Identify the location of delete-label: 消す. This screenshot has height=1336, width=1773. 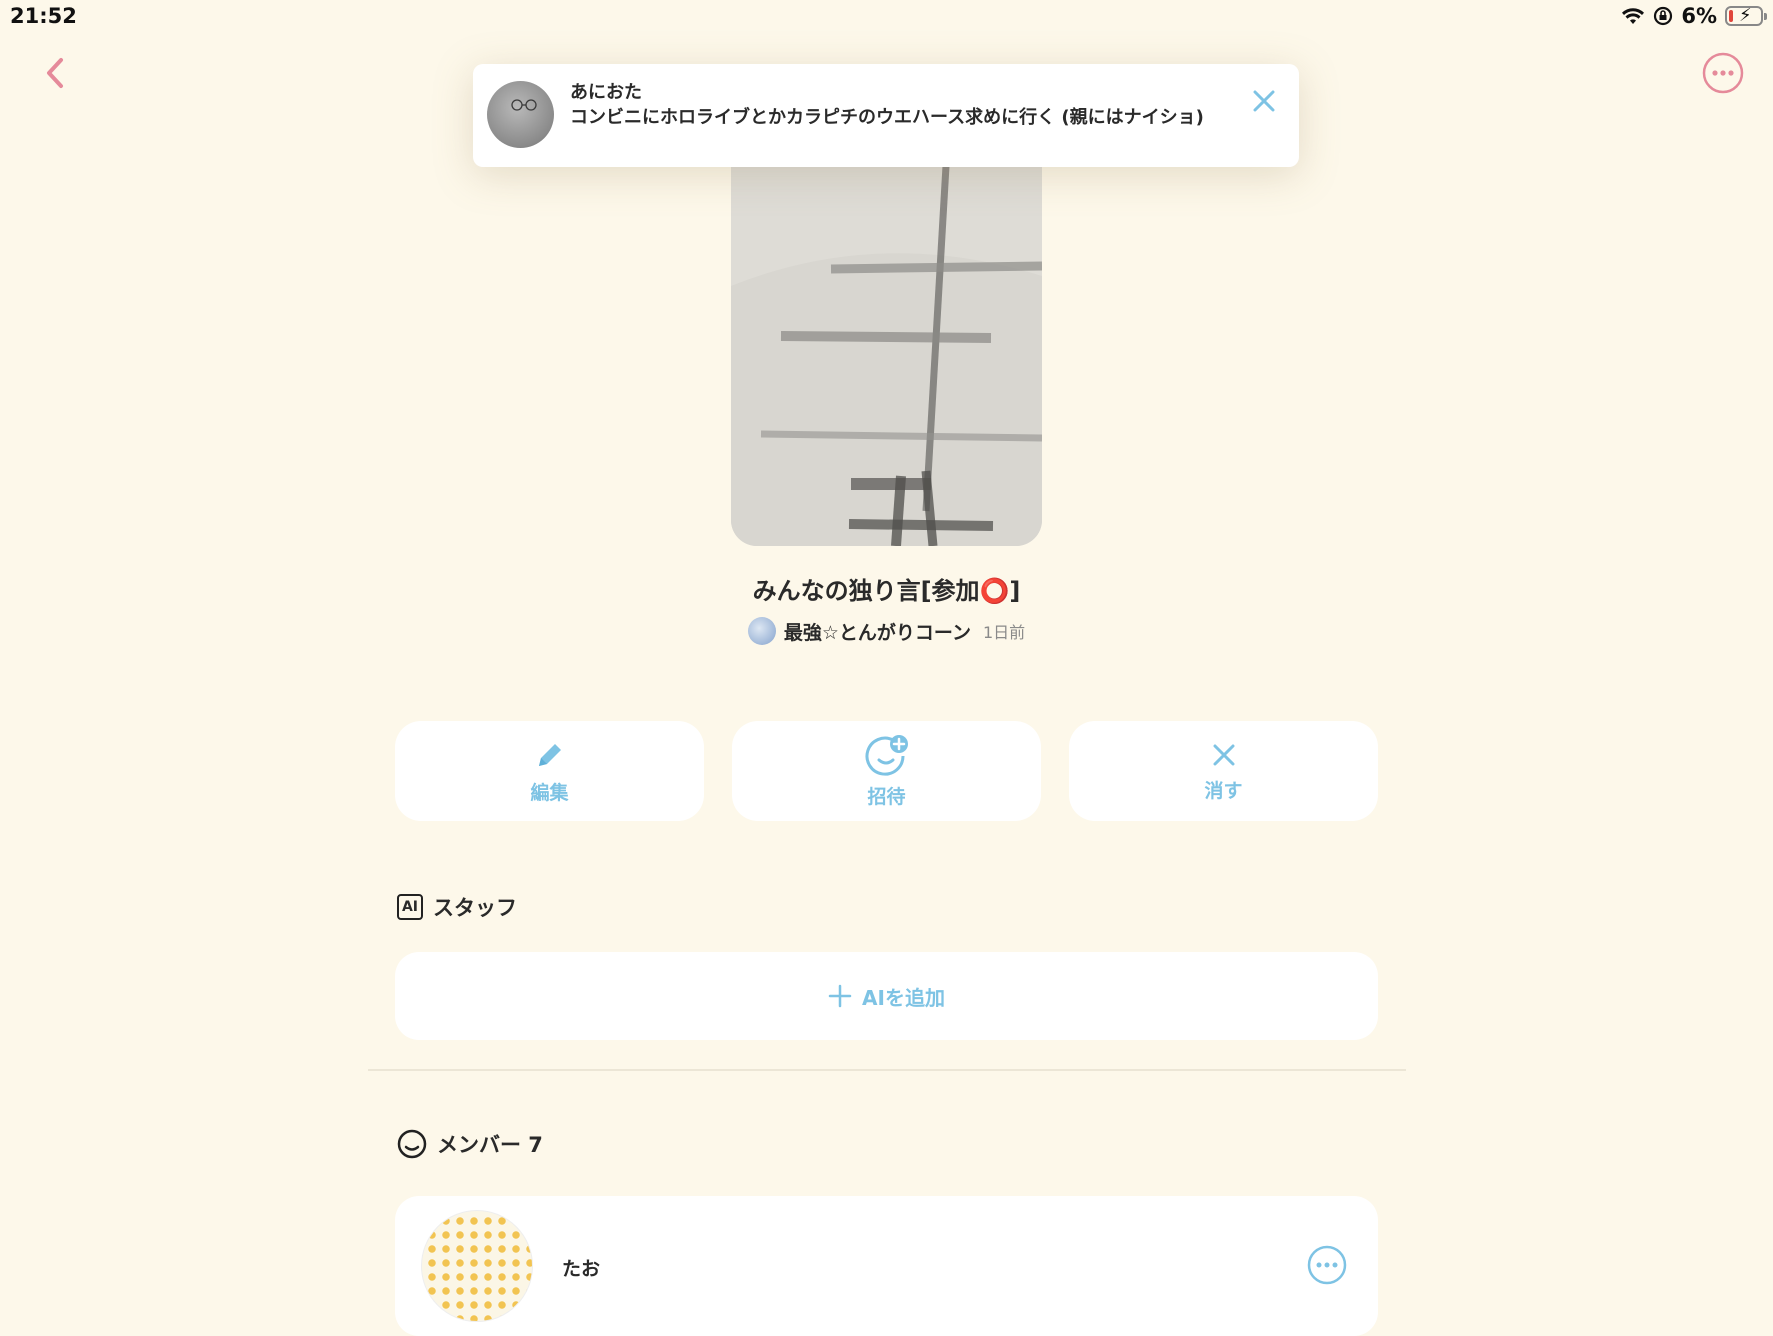
(1223, 790).